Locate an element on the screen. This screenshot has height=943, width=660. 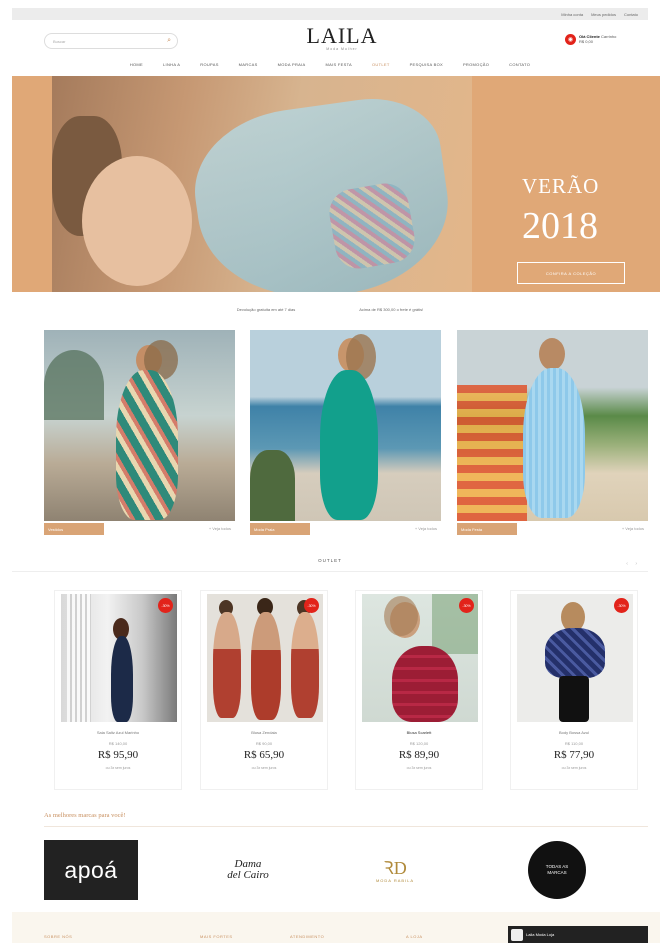
product-price: R$ 77,90 is located at coordinates (574, 755).